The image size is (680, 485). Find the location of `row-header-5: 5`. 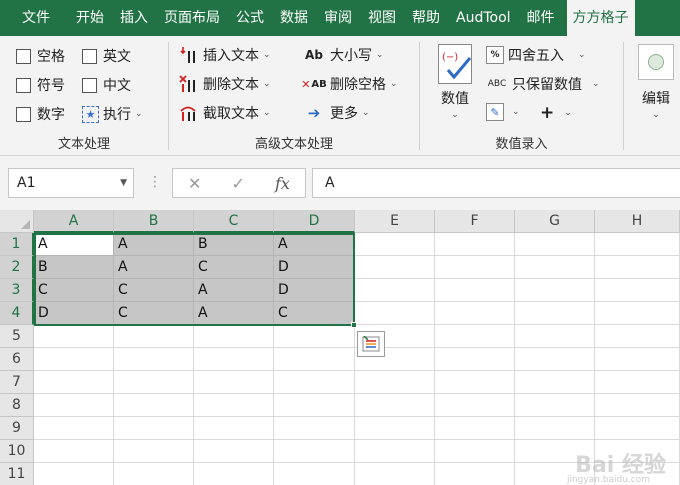

row-header-5: 5 is located at coordinates (17, 336).